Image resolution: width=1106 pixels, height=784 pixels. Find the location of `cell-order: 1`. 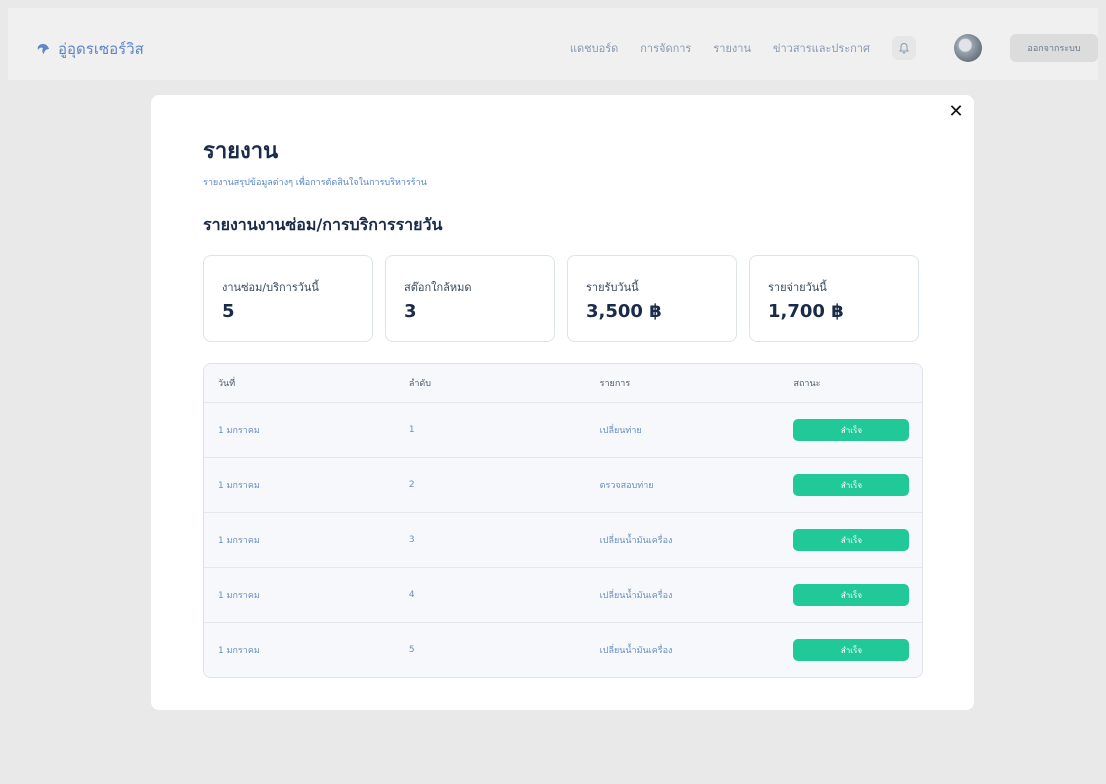

cell-order: 1 is located at coordinates (411, 430).